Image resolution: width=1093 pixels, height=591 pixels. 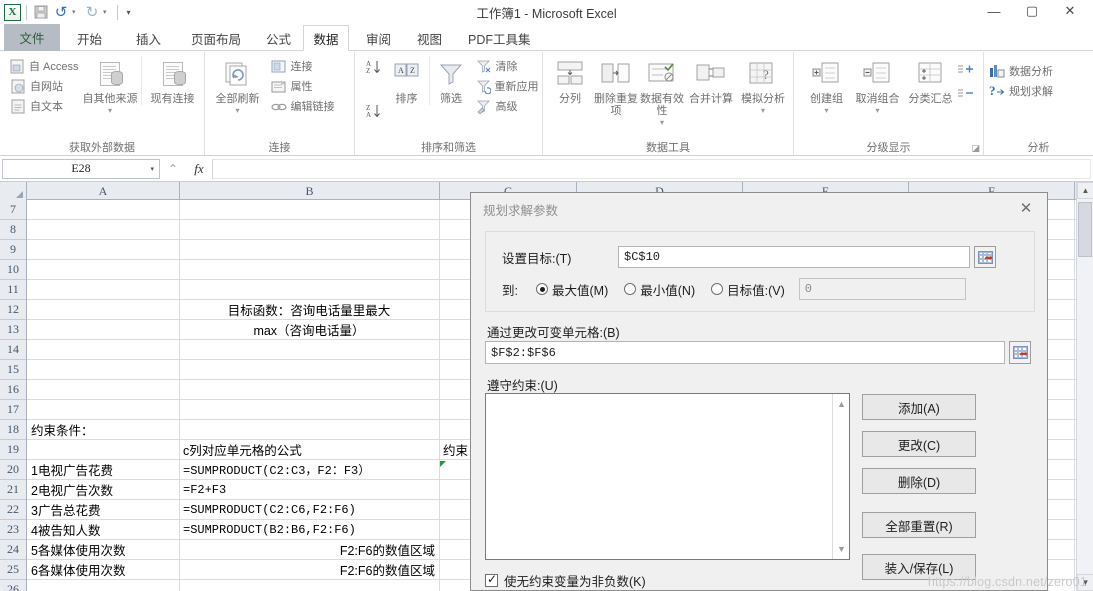 I want to click on from-access-button: 自 Access, so click(x=43, y=66).